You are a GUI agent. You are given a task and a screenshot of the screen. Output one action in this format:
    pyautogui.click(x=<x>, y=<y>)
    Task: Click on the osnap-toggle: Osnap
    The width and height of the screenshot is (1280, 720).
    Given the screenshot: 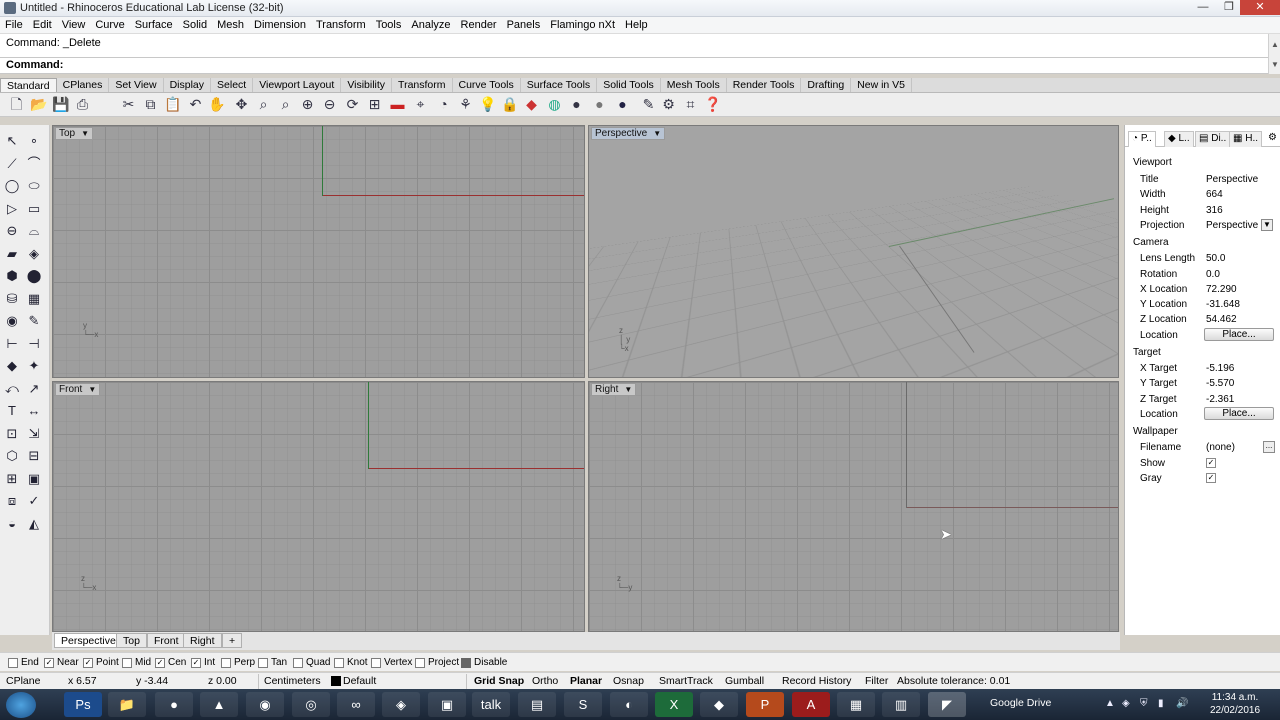 What is the action you would take?
    pyautogui.click(x=628, y=681)
    